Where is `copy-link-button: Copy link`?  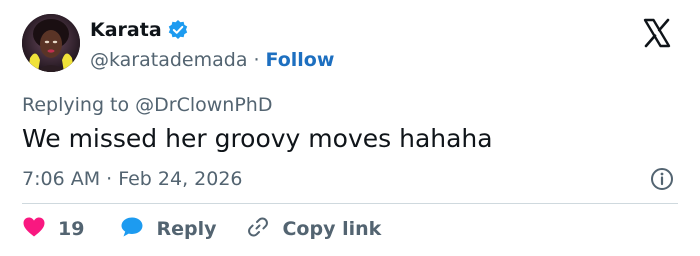 copy-link-button: Copy link is located at coordinates (313, 229).